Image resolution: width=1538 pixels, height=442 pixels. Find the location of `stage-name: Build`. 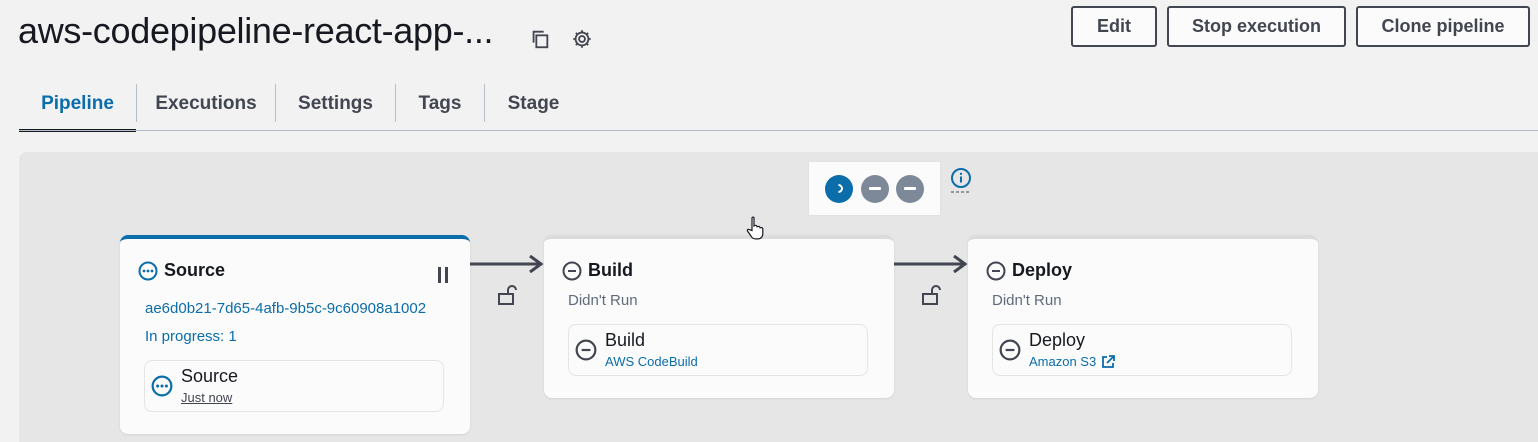

stage-name: Build is located at coordinates (610, 270).